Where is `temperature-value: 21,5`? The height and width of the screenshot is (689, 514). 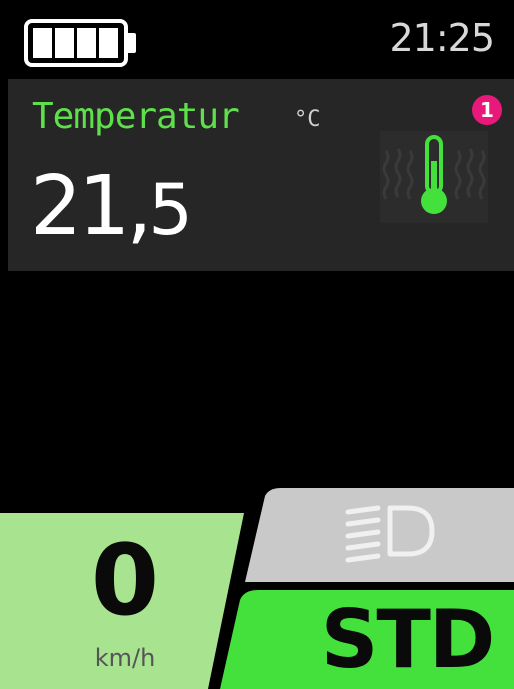 temperature-value: 21,5 is located at coordinates (111, 206).